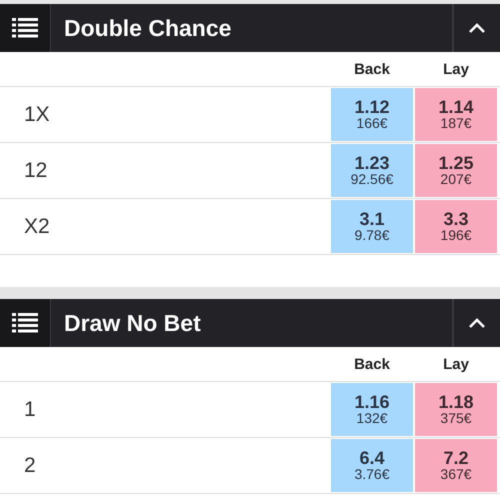 This screenshot has height=500, width=500. Describe the element at coordinates (37, 115) in the screenshot. I see `selection-label: 1X` at that location.